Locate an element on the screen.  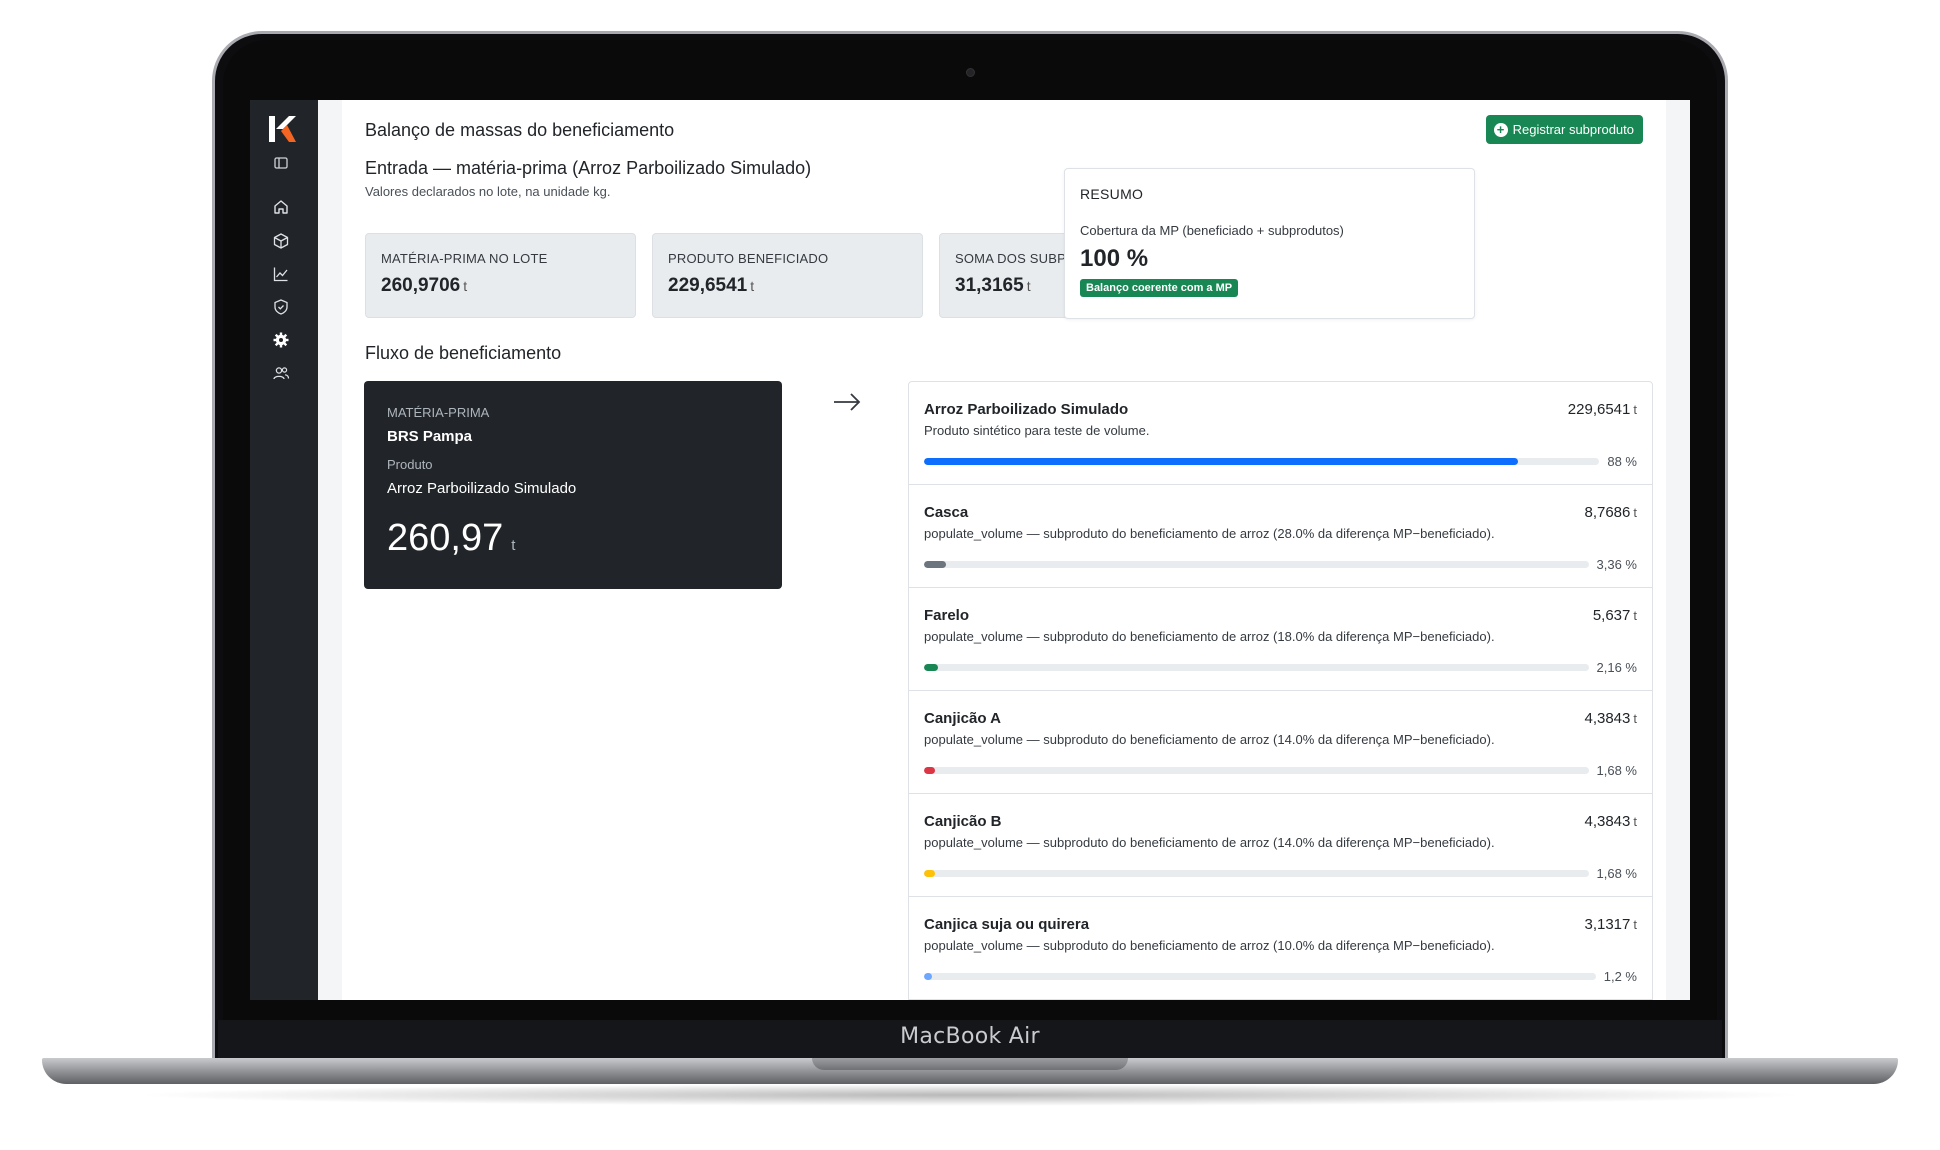
flow-item-name: Canjicão A is located at coordinates (962, 718).